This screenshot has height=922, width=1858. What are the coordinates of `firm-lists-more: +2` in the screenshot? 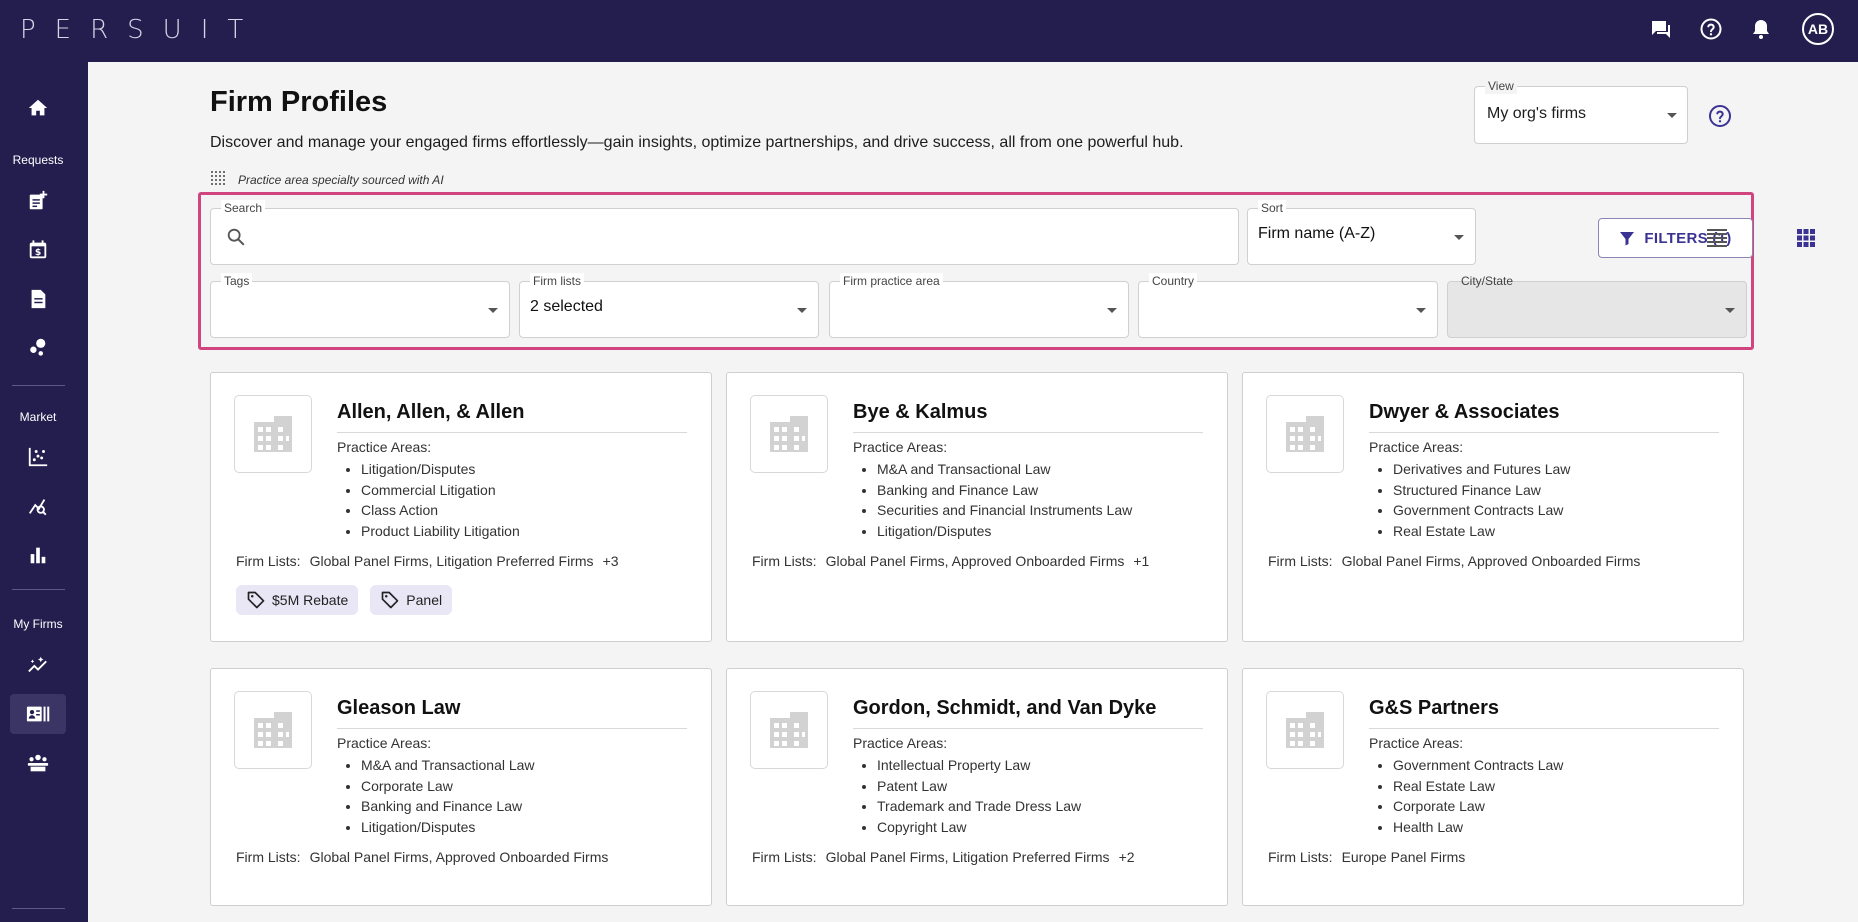 It's located at (1127, 857).